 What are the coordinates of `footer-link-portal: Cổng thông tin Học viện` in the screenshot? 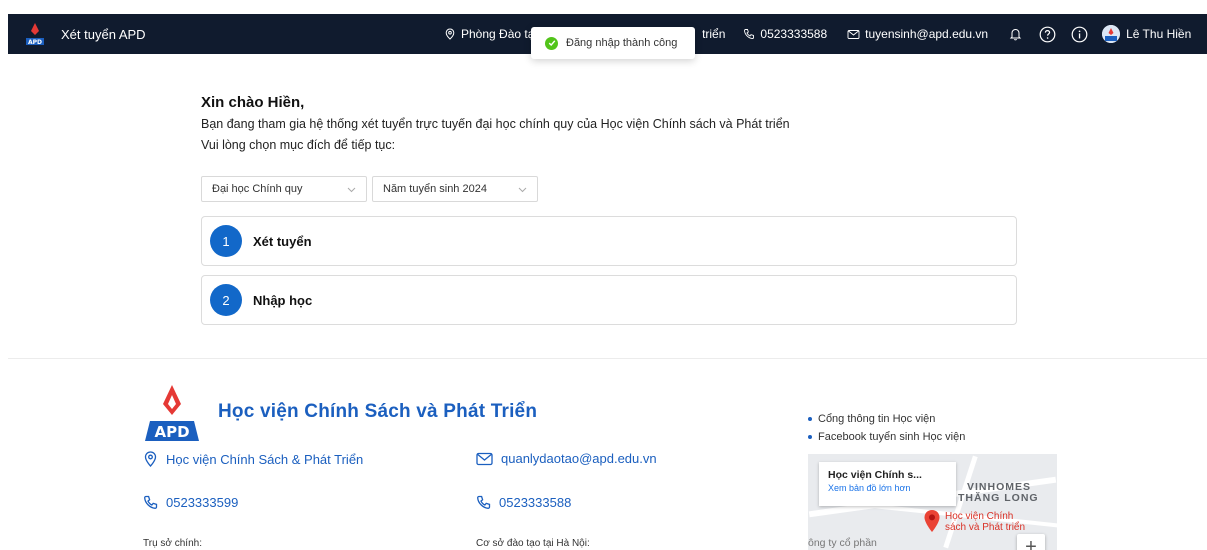 It's located at (886, 419).